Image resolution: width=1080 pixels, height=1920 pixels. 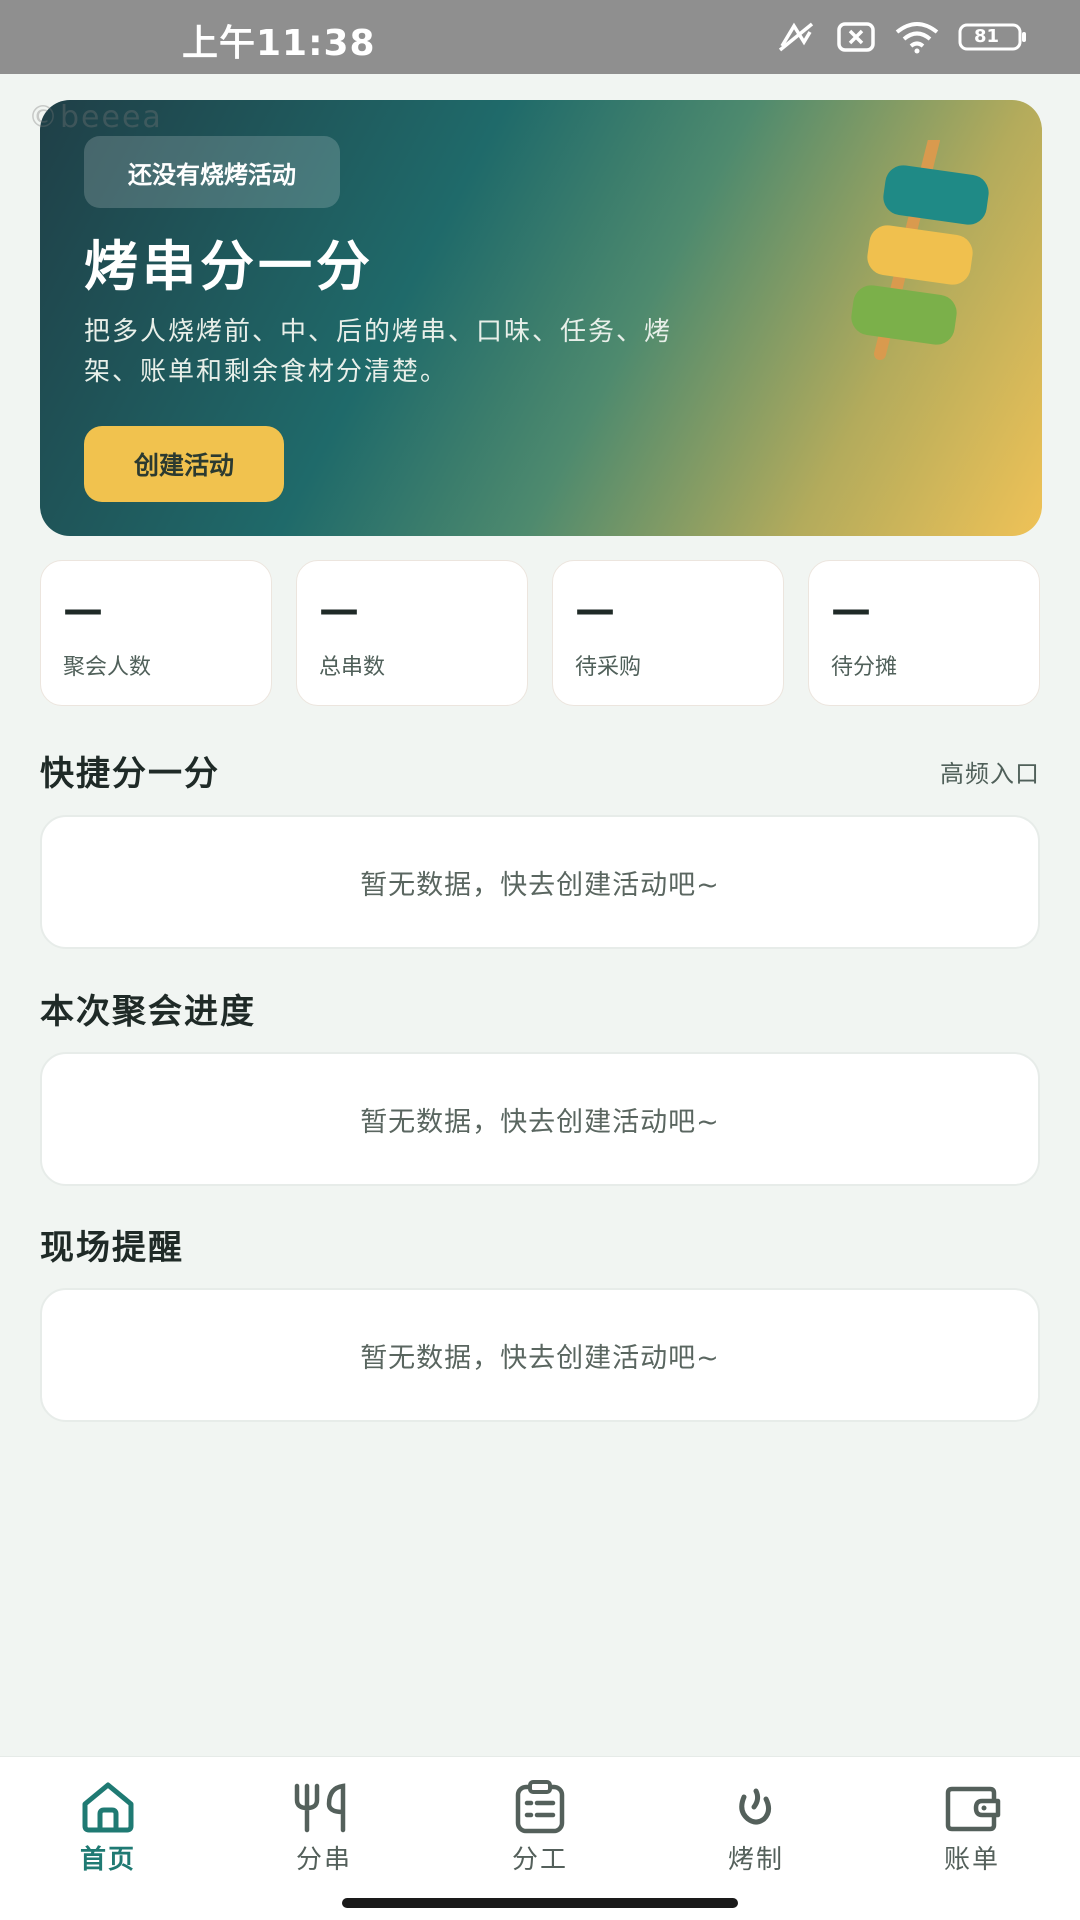 I want to click on stat-card-to-split: — 待分摊, so click(x=924, y=633).